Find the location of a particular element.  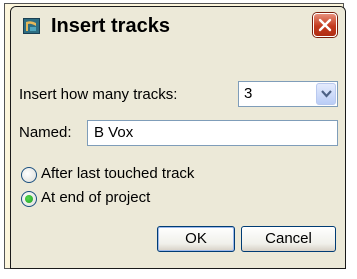

dialog-title: Insert tracks is located at coordinates (110, 26).